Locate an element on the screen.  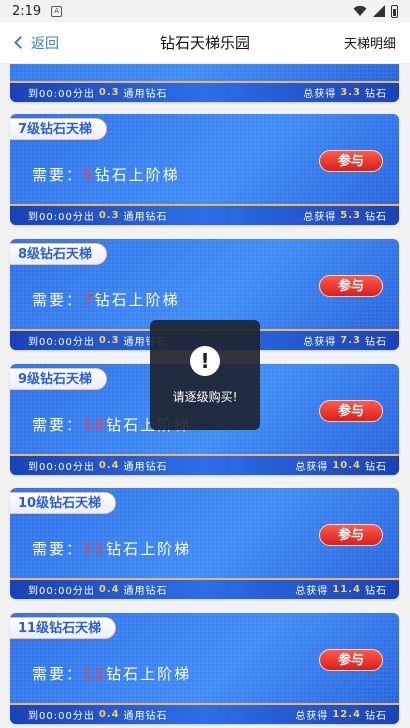
toast-message: ! 请逐级购买! is located at coordinates (205, 375).